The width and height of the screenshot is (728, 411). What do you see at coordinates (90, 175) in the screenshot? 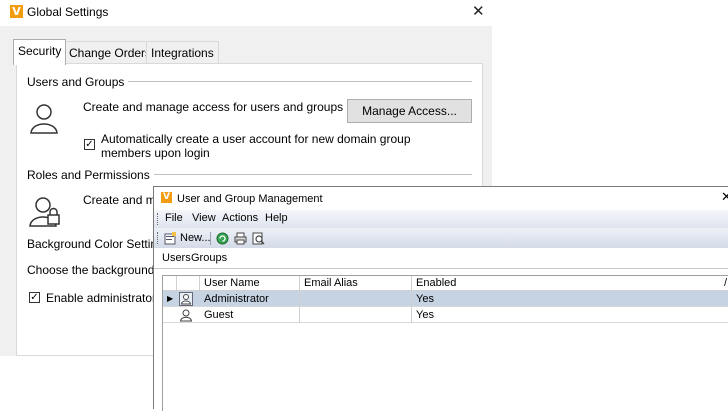
I see `roles-permissions-heading: Roles and Permissions` at bounding box center [90, 175].